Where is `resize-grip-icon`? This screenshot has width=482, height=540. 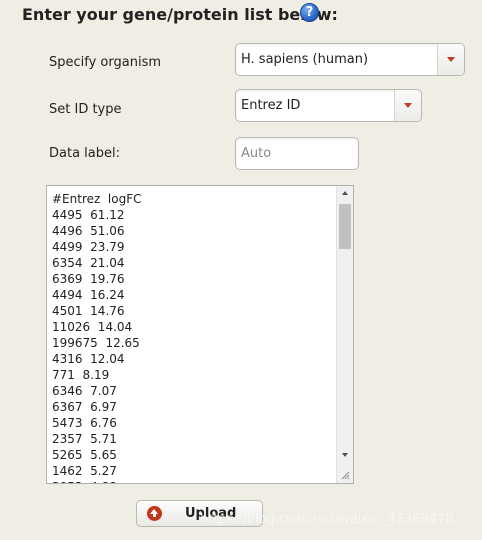
resize-grip-icon is located at coordinates (345, 475).